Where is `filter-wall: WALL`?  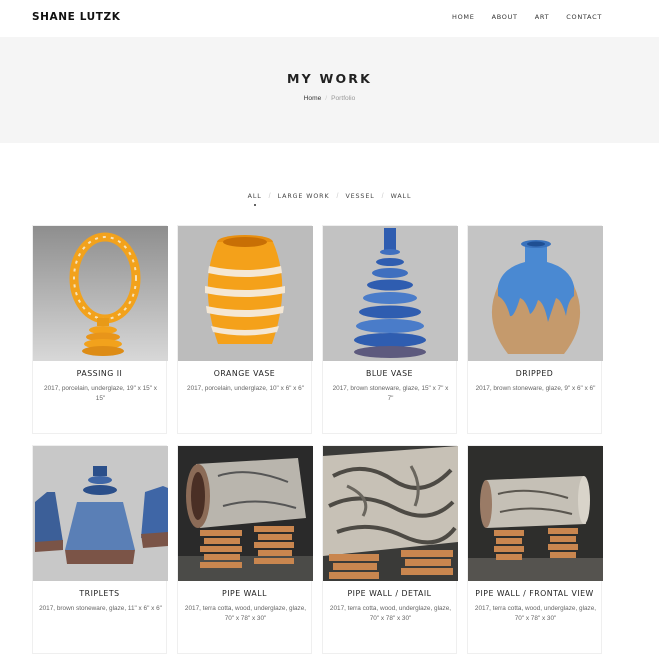
filter-wall: WALL is located at coordinates (401, 196).